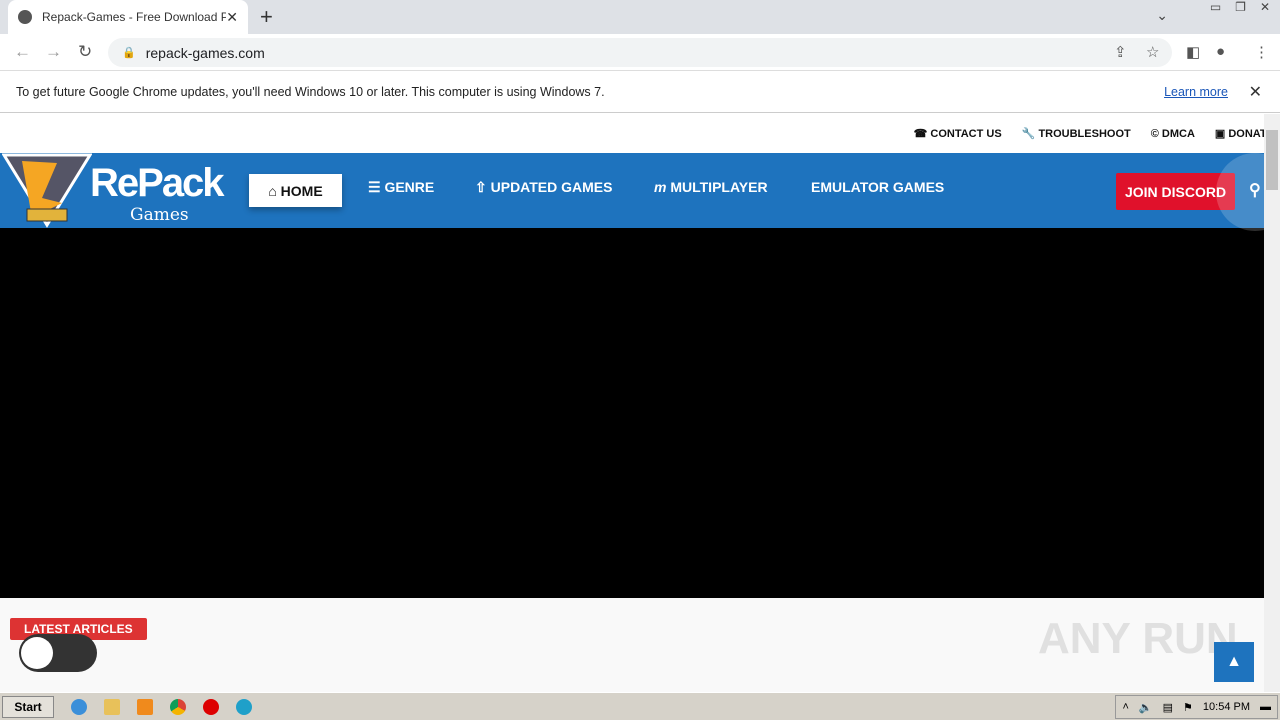 This screenshot has width=1280, height=720. I want to click on link-label: DONATE, so click(1246, 134).